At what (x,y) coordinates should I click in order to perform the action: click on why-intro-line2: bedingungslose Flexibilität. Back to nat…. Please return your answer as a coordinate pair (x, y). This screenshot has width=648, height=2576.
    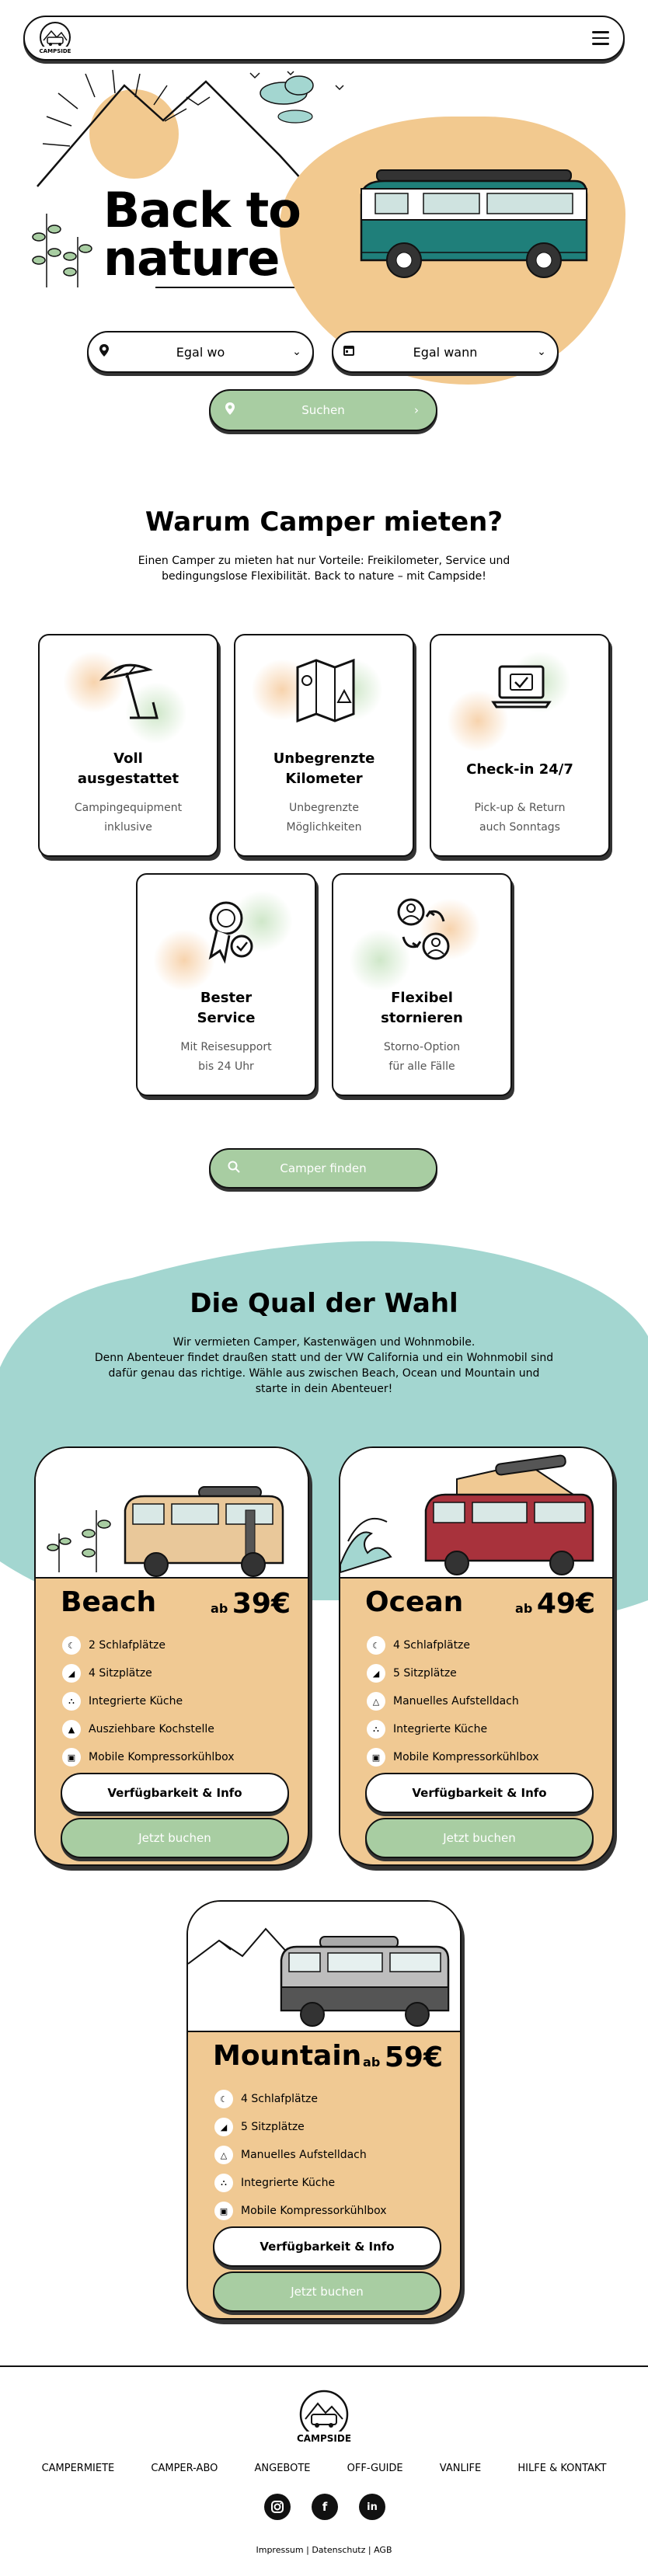
    Looking at the image, I should click on (324, 576).